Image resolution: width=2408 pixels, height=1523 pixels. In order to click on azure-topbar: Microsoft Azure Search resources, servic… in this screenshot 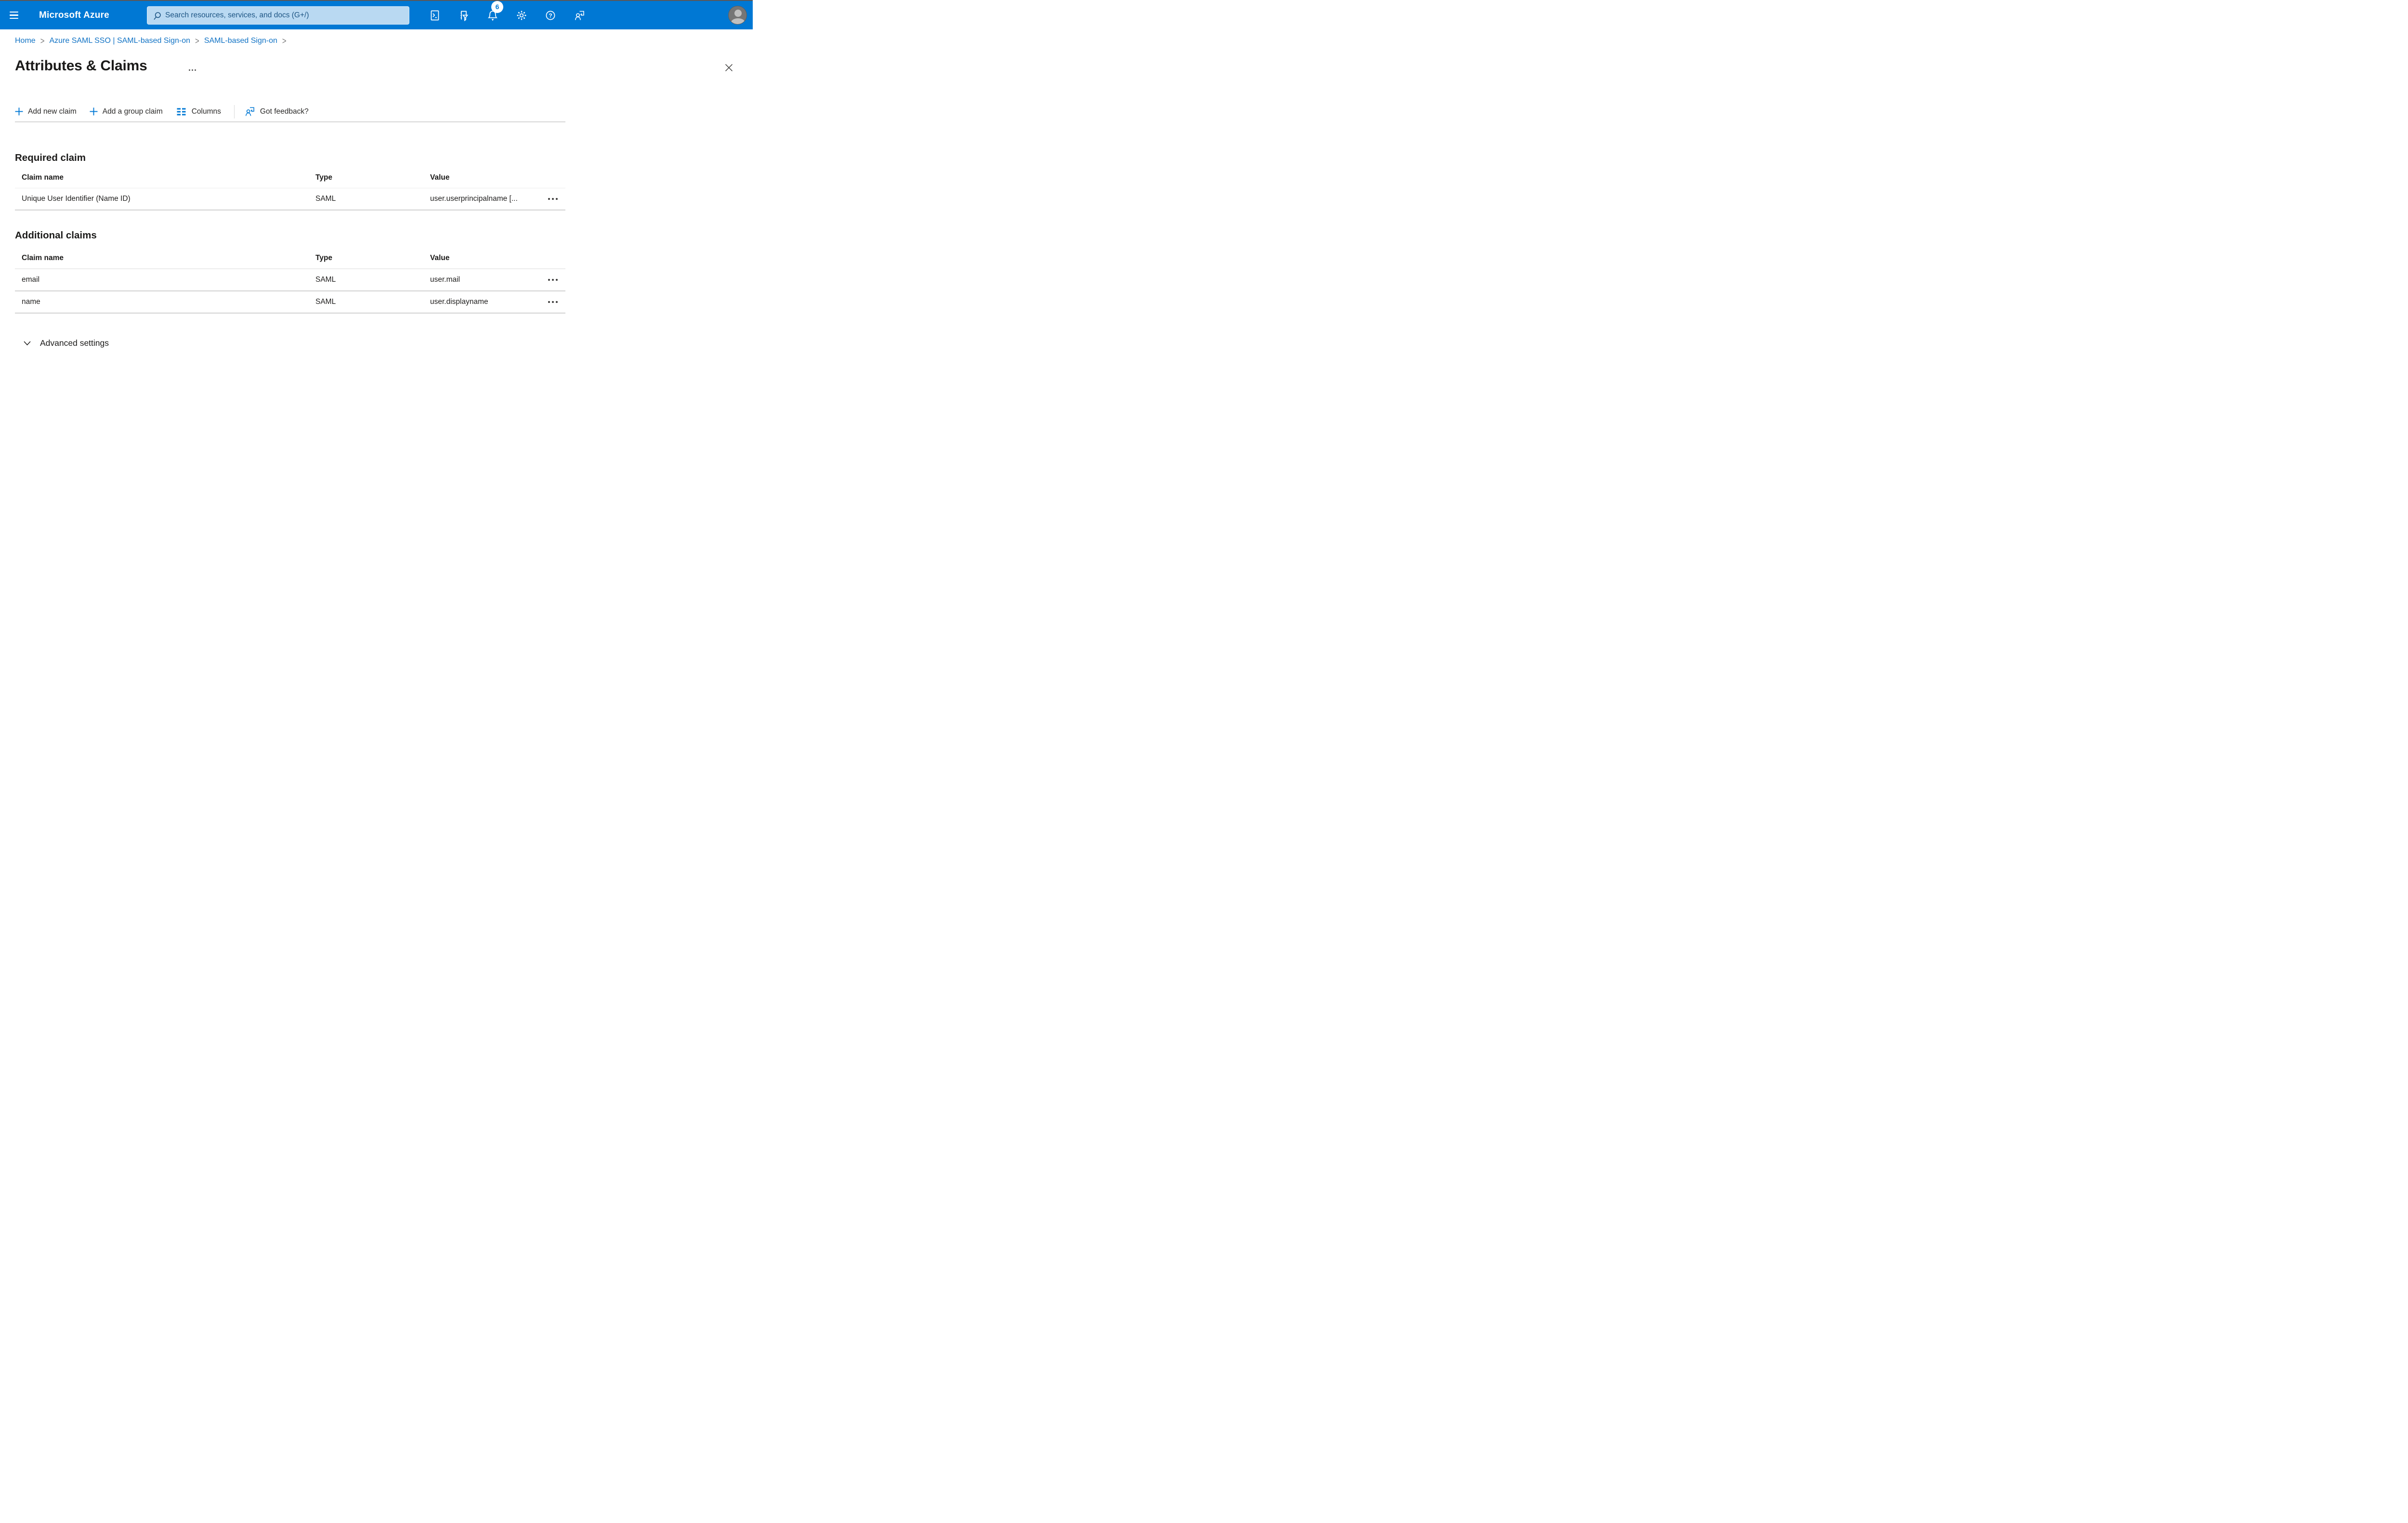, I will do `click(376, 14)`.